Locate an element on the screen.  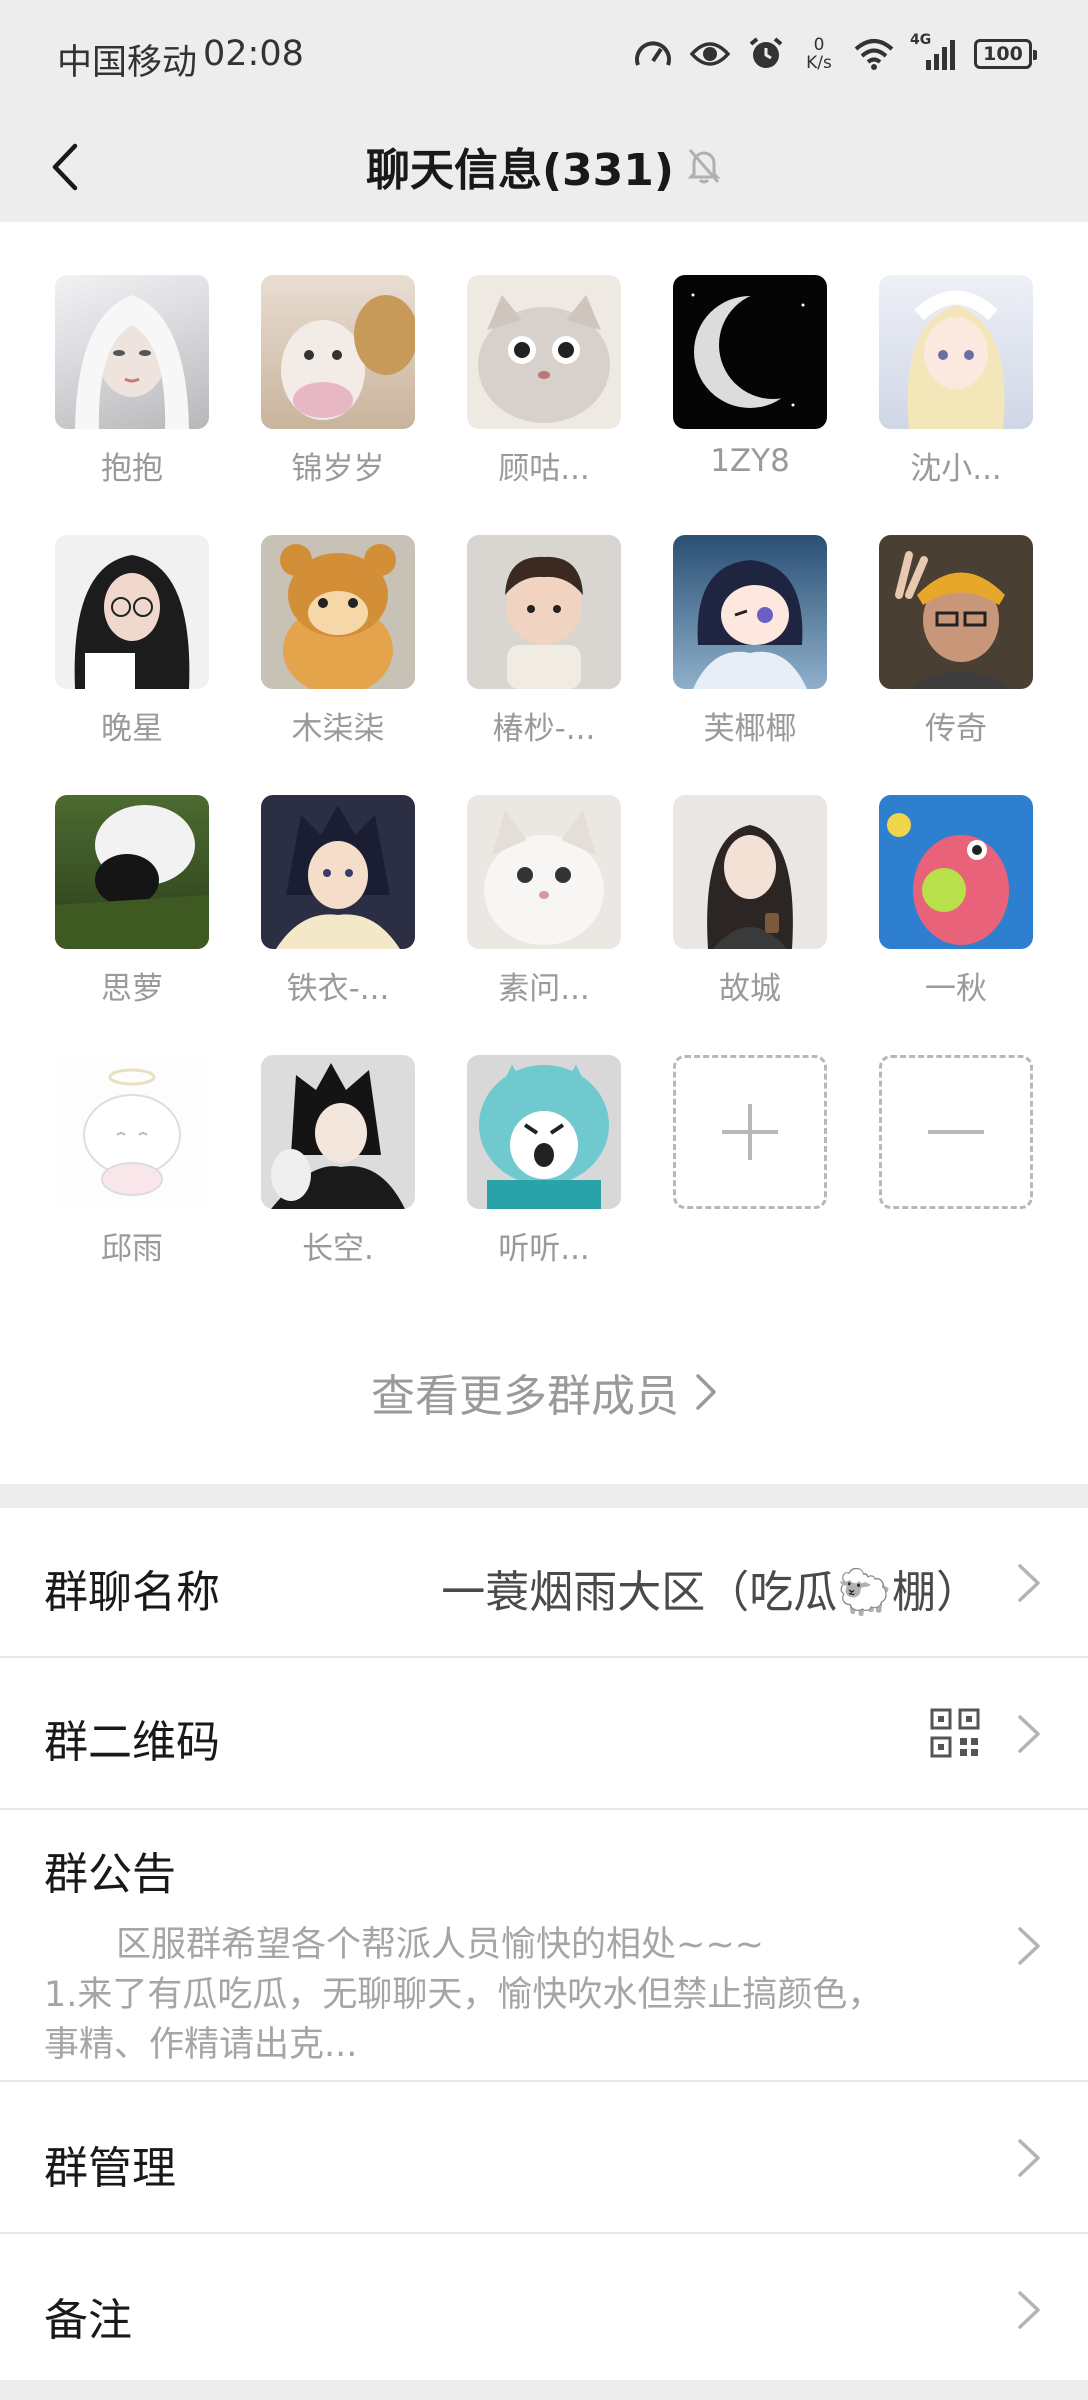
add-member-button is located at coordinates (750, 1132).